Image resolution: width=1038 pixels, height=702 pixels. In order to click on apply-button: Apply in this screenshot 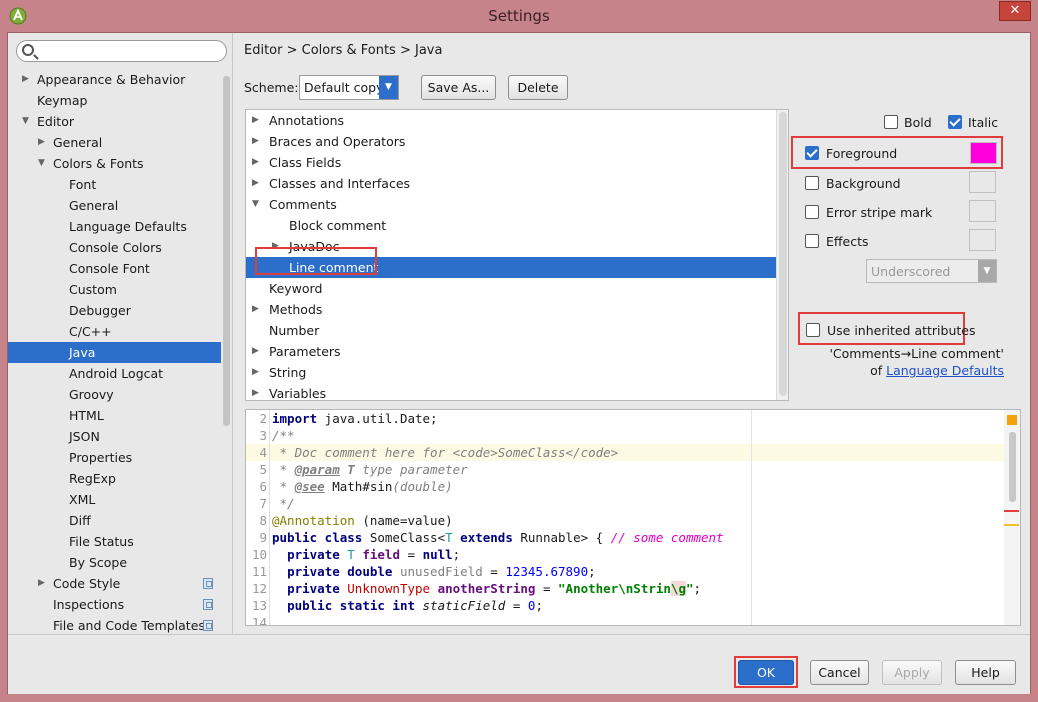, I will do `click(912, 672)`.